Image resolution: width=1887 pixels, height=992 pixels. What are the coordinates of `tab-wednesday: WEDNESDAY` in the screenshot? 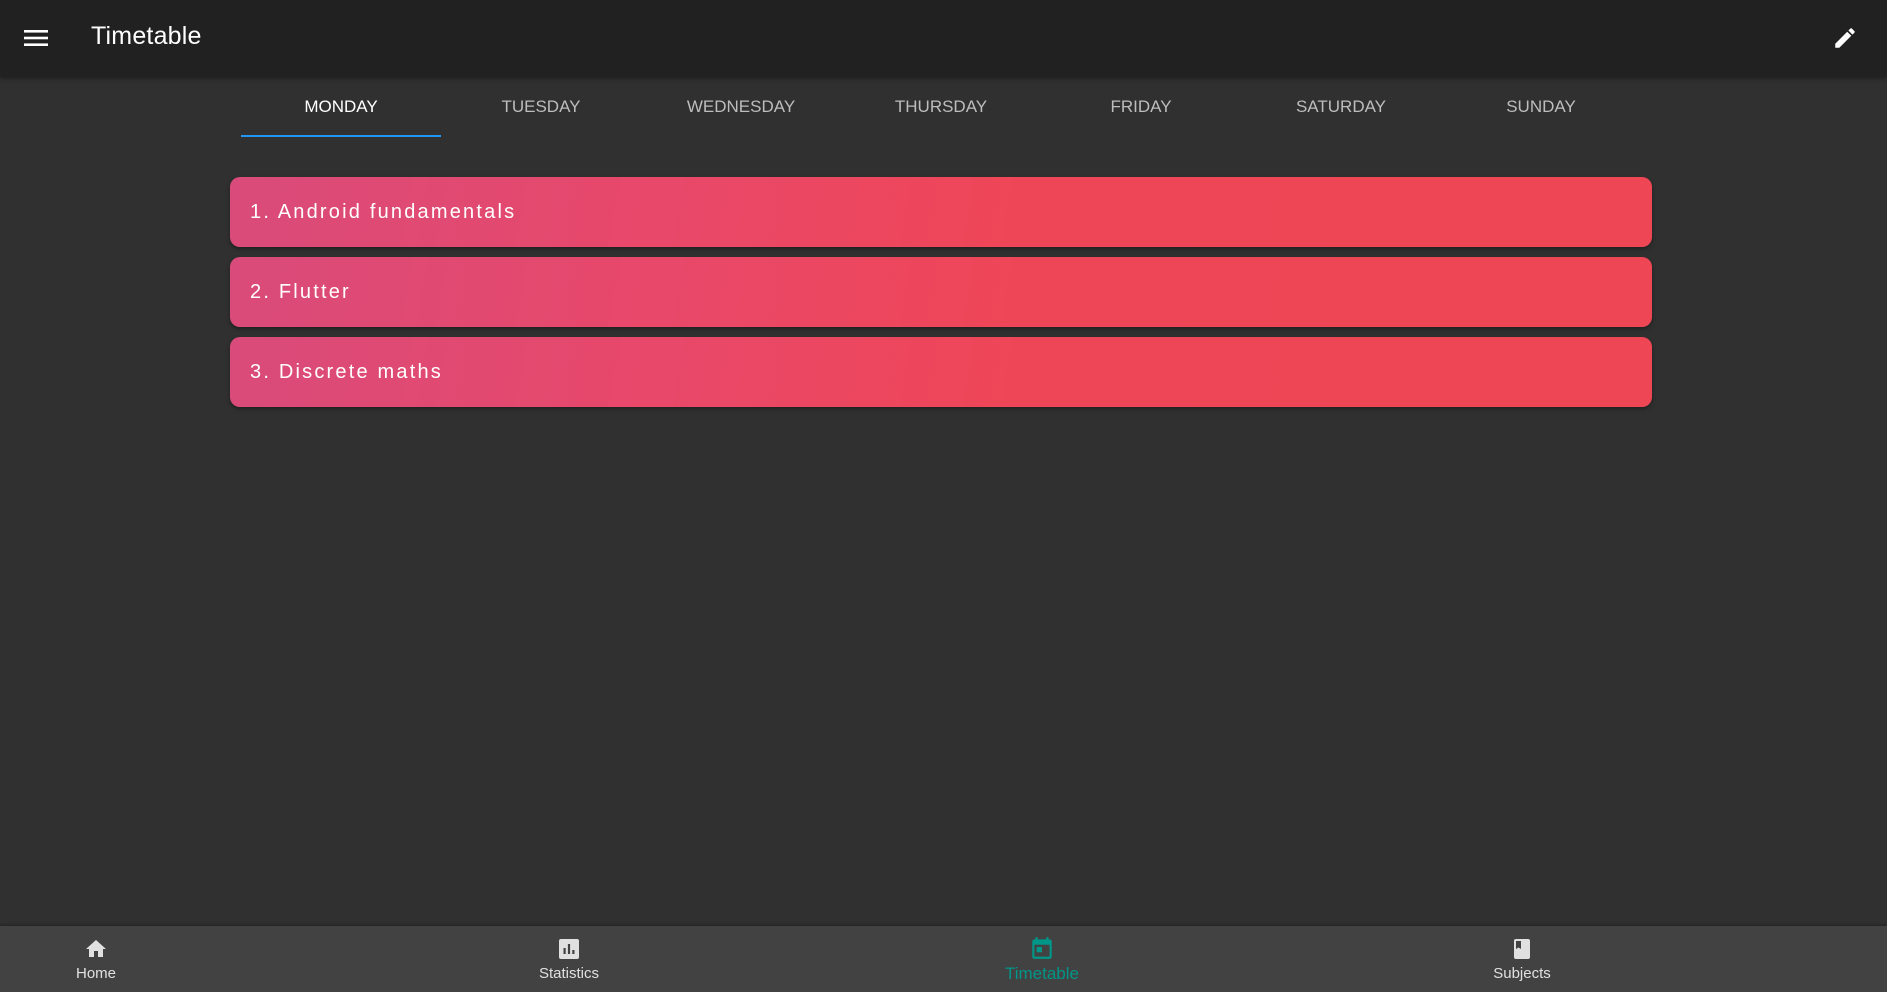 It's located at (741, 107).